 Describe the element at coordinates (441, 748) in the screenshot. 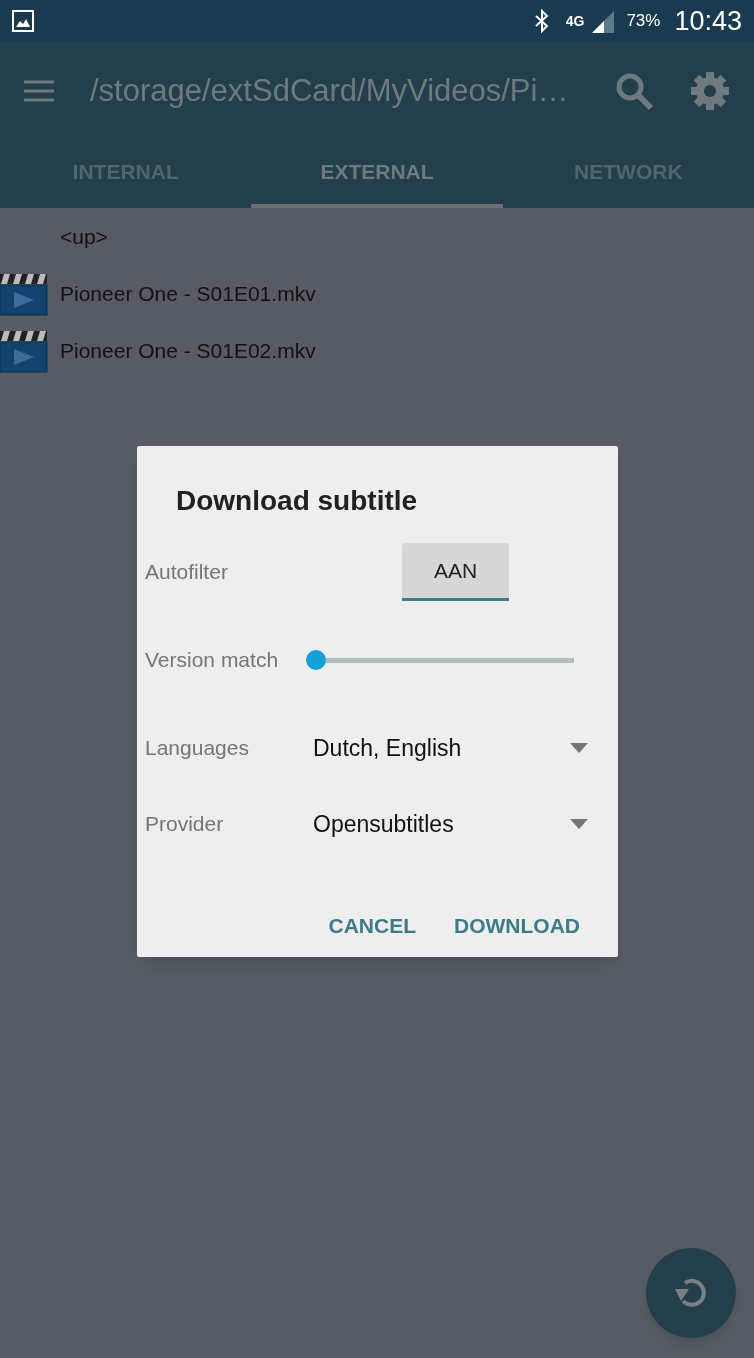

I see `dropdown-value: Dutch, English` at that location.